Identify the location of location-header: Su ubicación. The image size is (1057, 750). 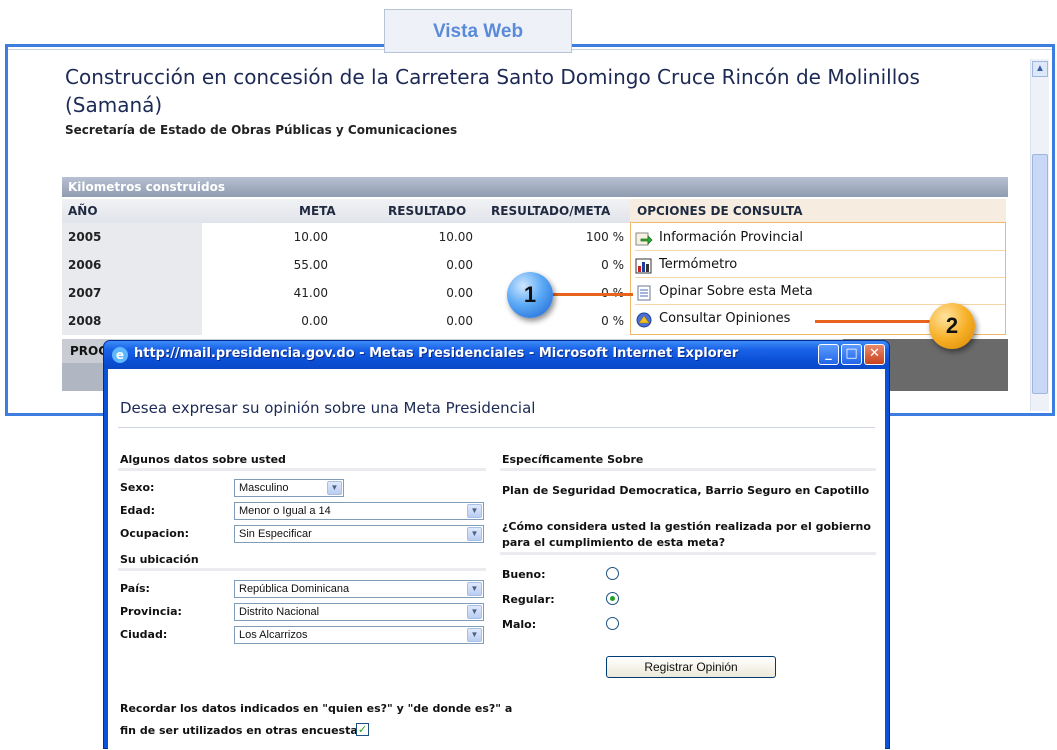
(159, 559).